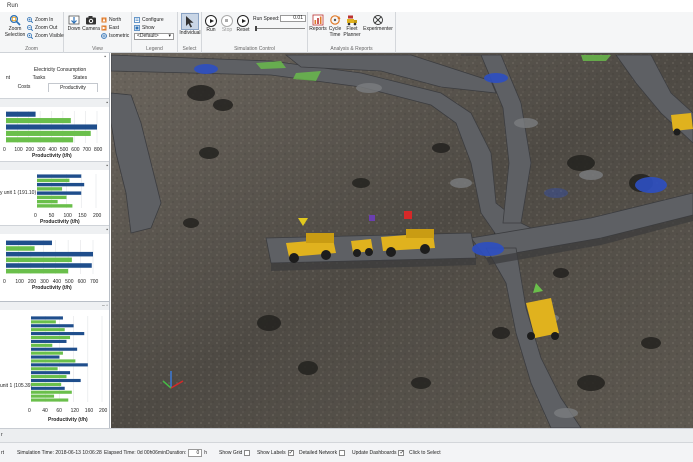 This screenshot has height=462, width=693. What do you see at coordinates (30, 19) in the screenshot?
I see `zoom-in-icon` at bounding box center [30, 19].